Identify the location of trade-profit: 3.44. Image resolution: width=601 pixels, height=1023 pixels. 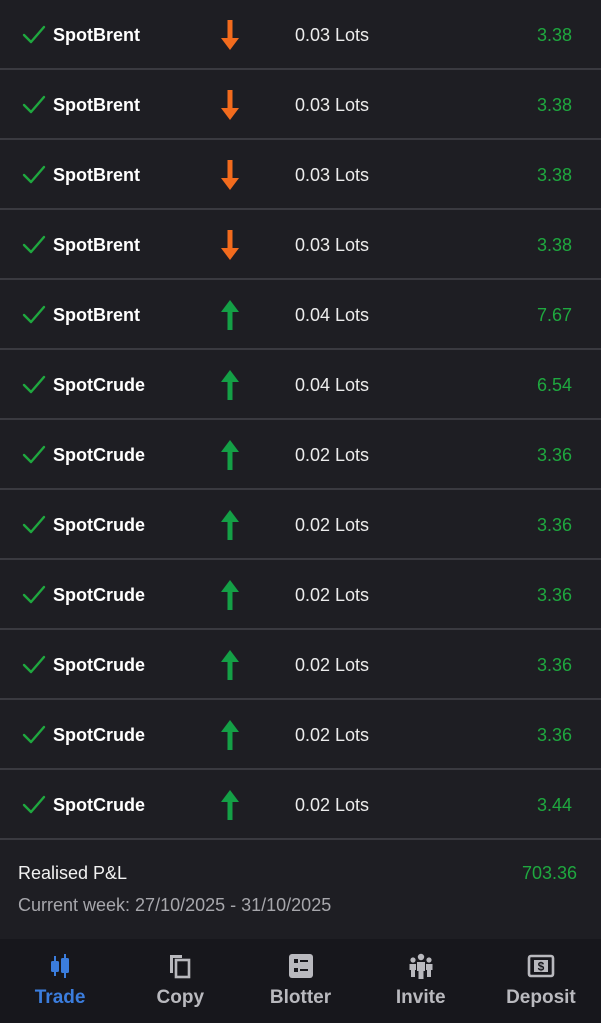
(554, 805).